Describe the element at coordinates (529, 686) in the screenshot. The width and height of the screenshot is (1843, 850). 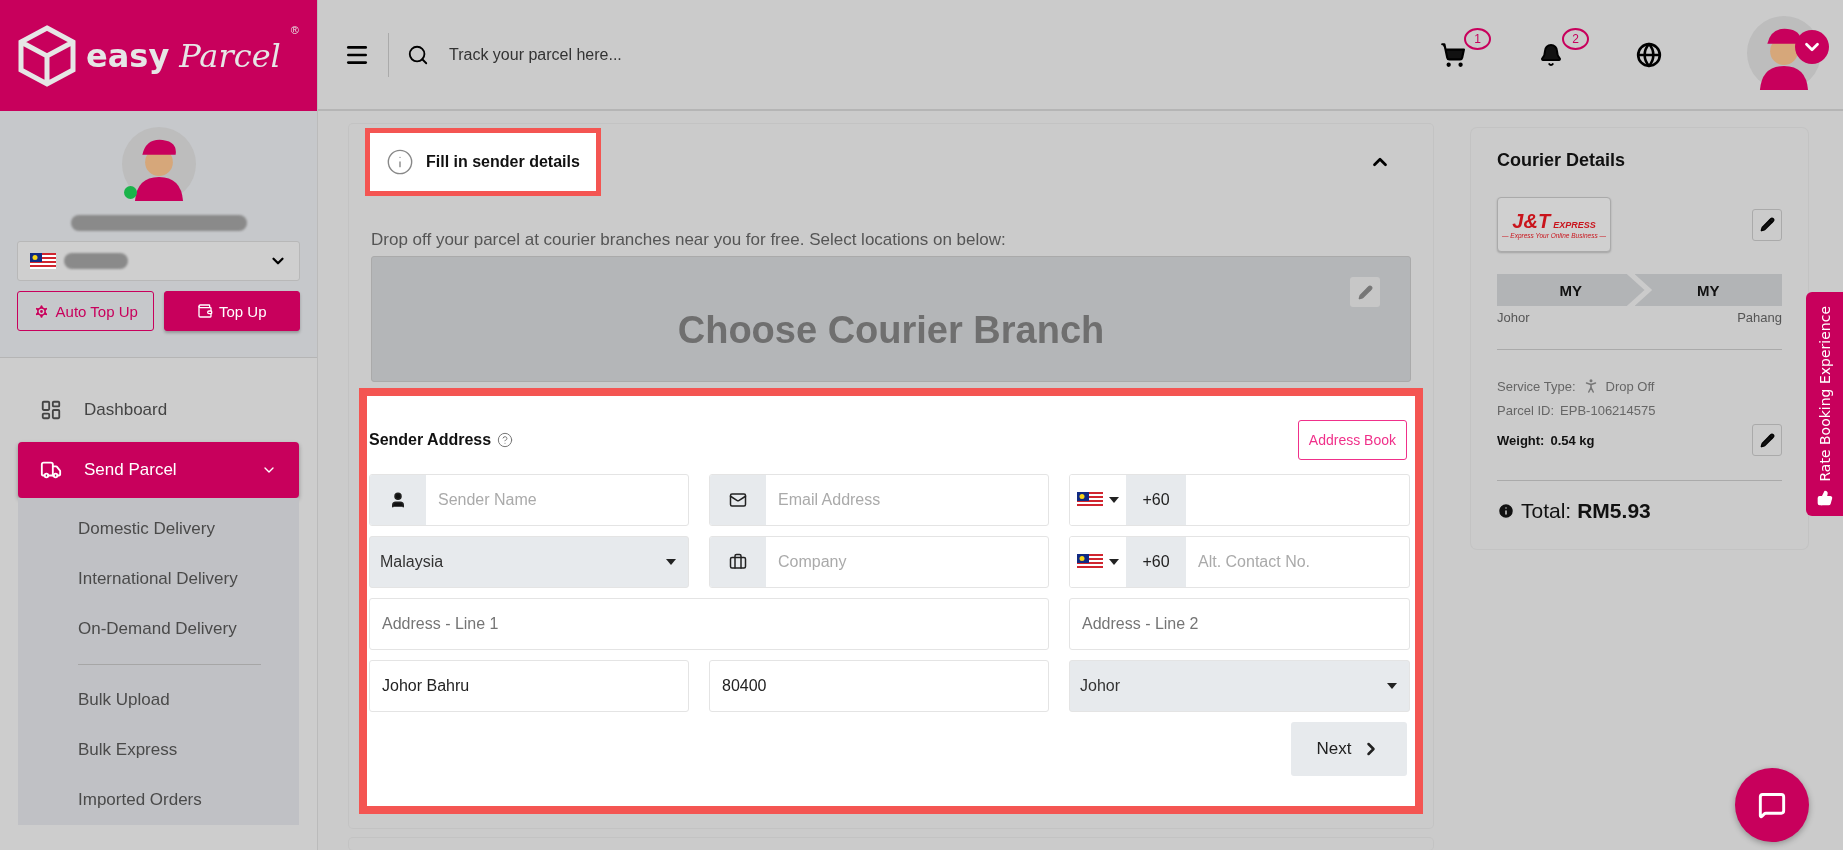
I see `input-field: Johor Bahru` at that location.